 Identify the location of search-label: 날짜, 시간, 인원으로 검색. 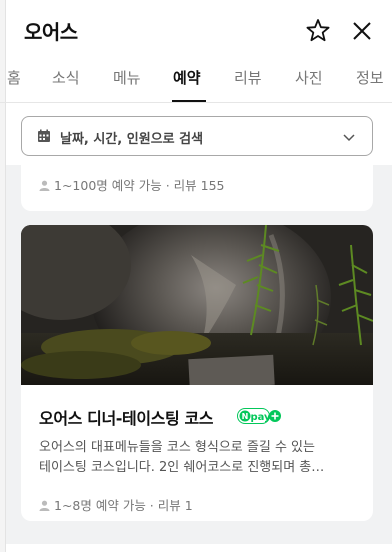
(132, 139).